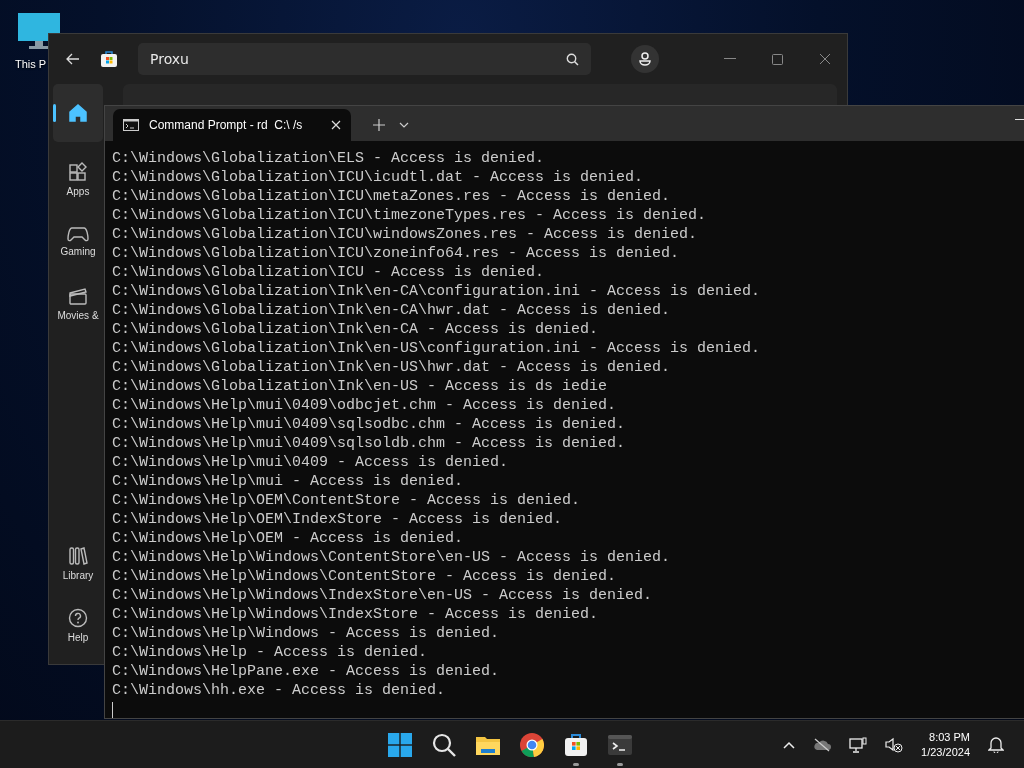  I want to click on console-line: C:\Windows\Globalization\Ink\en-CA - Access is denied., so click(356, 329).